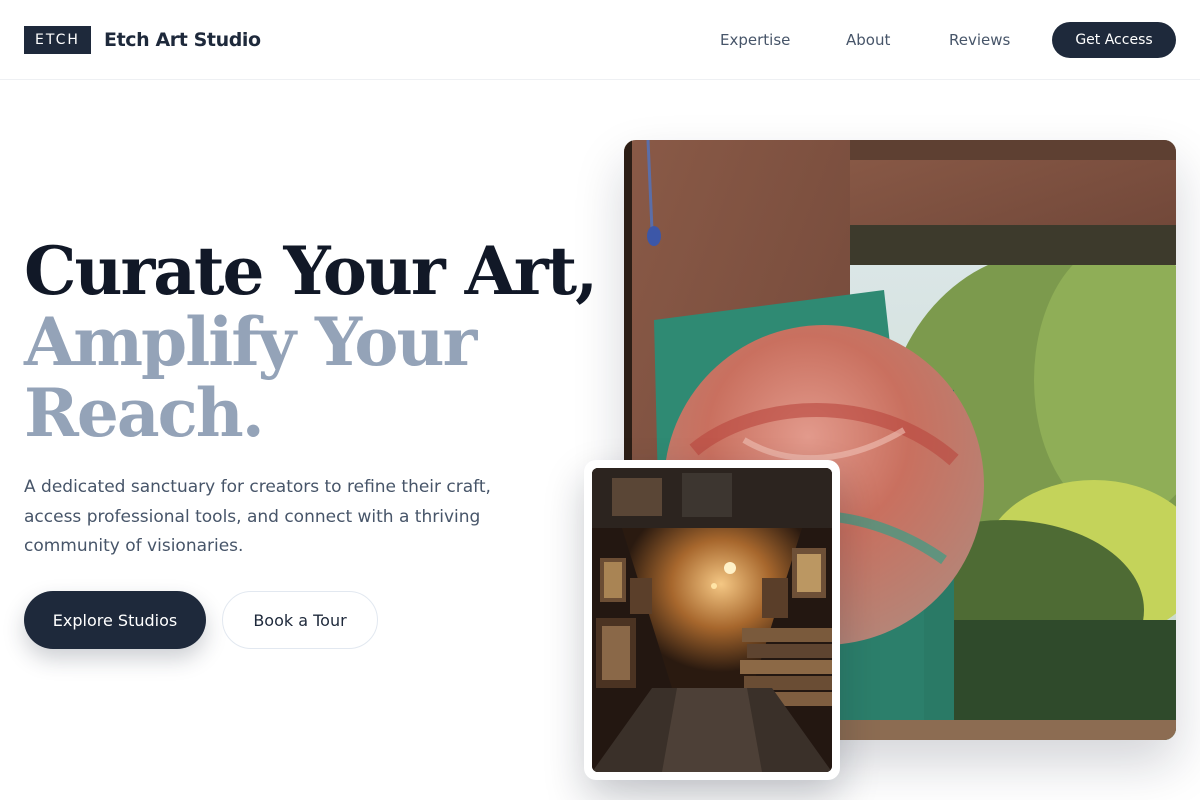 Image resolution: width=1200 pixels, height=800 pixels. I want to click on logo-name: Etch Art Studio, so click(182, 40).